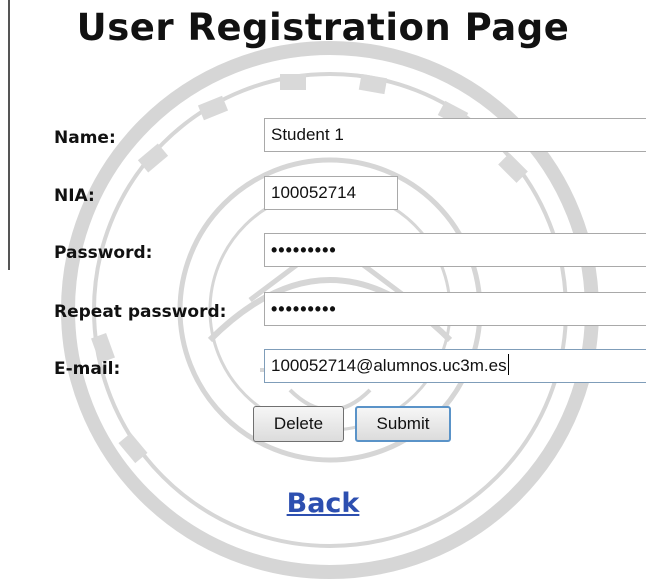 Image resolution: width=646 pixels, height=580 pixels. Describe the element at coordinates (455, 309) in the screenshot. I see `repeat-password-input: •••••••••` at that location.